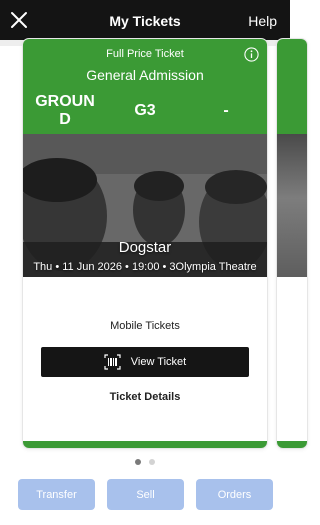 This screenshot has height=525, width=320. Describe the element at coordinates (138, 462) in the screenshot. I see `page-dot-active` at that location.